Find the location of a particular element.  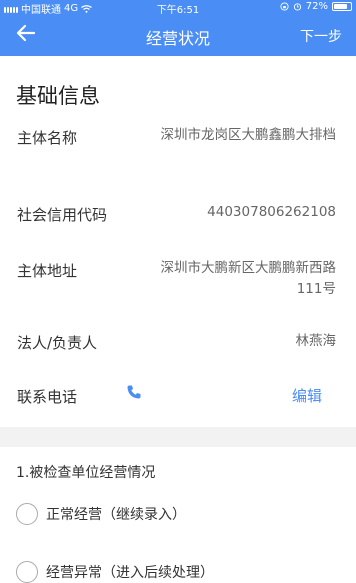

legal-person-label: 法人/负责人 is located at coordinates (57, 343).